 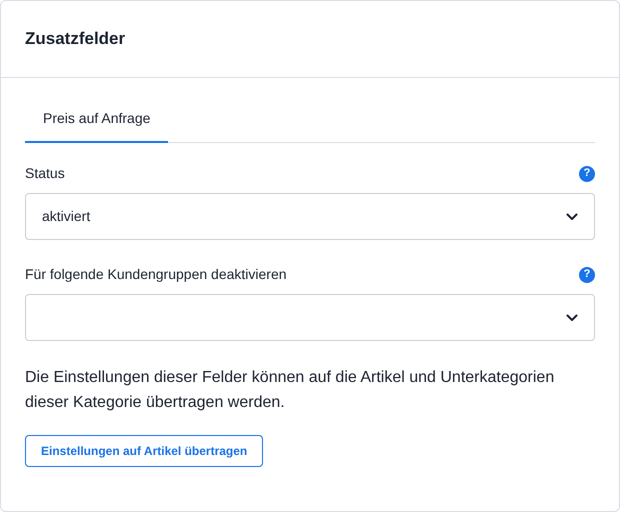 I want to click on select-field: aktiviert, so click(x=310, y=216).